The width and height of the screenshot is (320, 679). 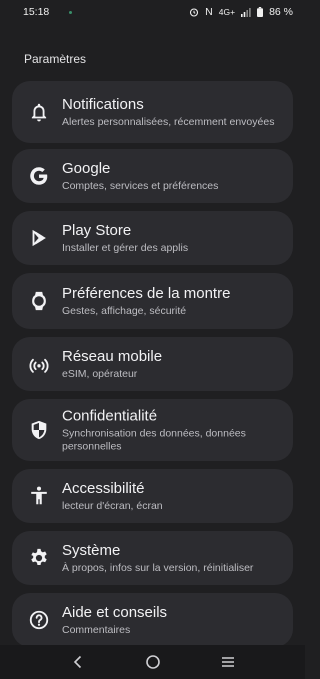 I want to click on item-title: Préférences de la montre, so click(x=146, y=293).